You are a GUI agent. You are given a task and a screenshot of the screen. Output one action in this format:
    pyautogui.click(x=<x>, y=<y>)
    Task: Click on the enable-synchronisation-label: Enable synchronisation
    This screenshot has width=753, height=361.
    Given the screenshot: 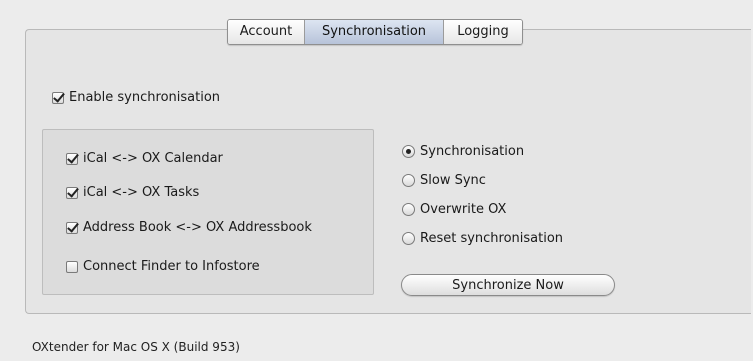 What is the action you would take?
    pyautogui.click(x=145, y=97)
    